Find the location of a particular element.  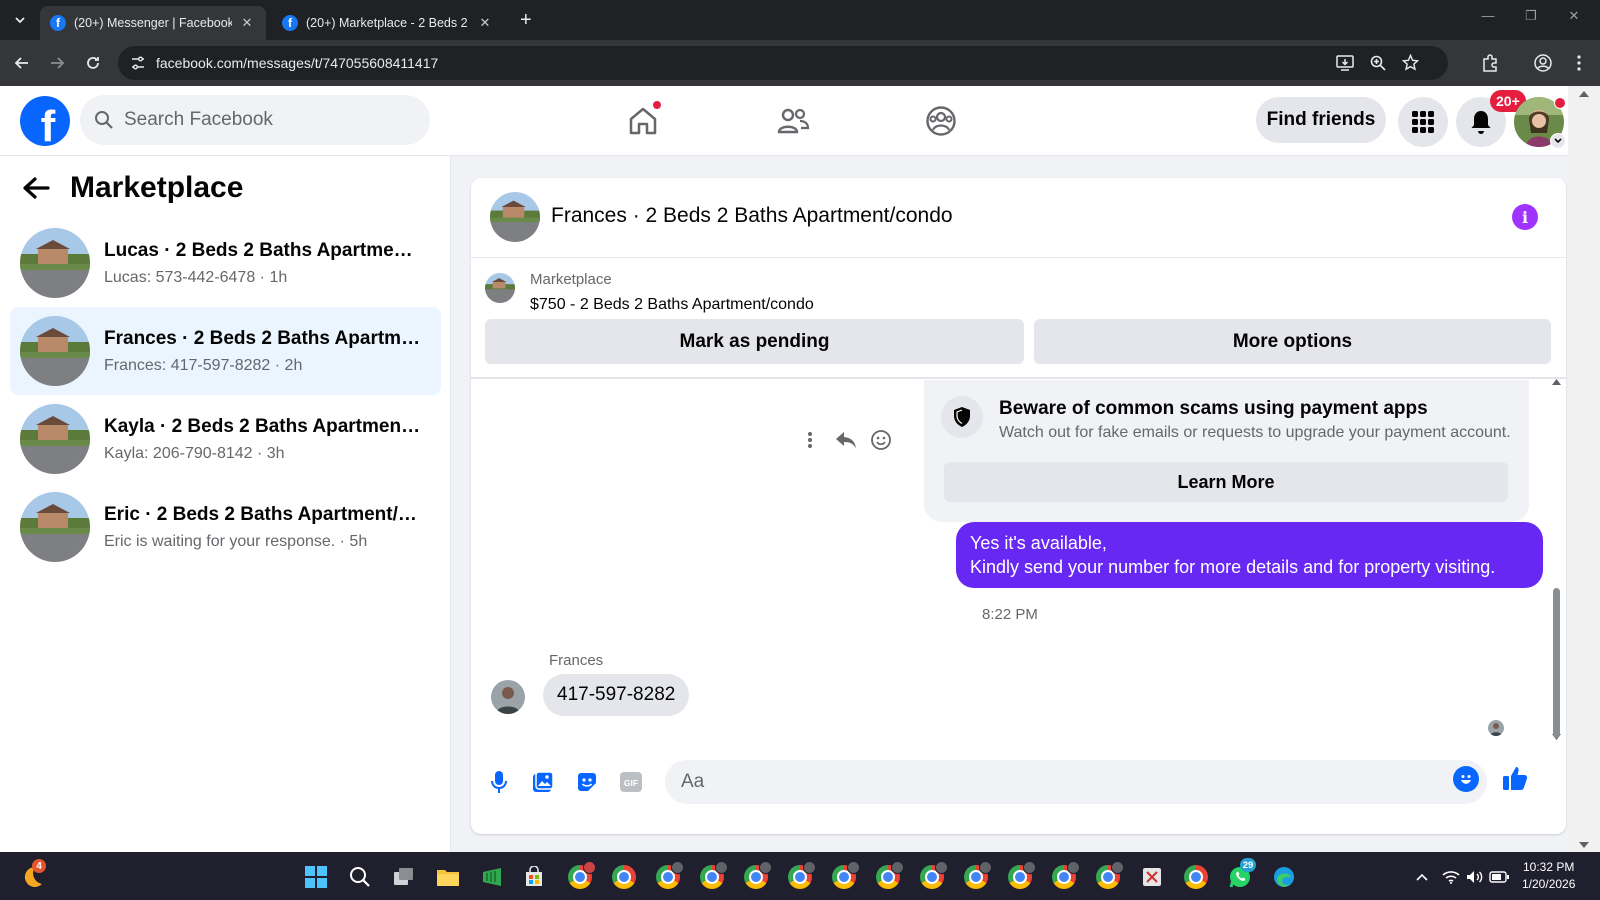

menu-grid-icon is located at coordinates (1423, 122).